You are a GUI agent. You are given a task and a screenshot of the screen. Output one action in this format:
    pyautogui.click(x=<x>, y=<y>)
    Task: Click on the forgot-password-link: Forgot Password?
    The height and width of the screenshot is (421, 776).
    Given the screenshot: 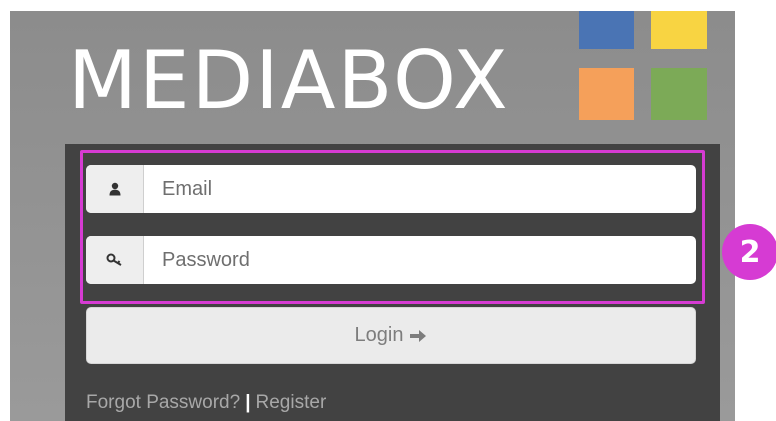 What is the action you would take?
    pyautogui.click(x=163, y=402)
    